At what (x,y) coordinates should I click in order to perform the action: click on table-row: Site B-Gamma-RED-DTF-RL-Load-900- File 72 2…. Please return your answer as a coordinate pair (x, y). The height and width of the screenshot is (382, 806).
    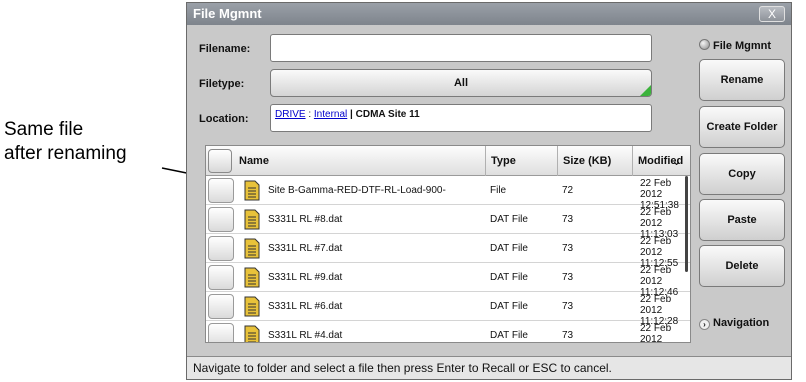
    Looking at the image, I should click on (448, 193).